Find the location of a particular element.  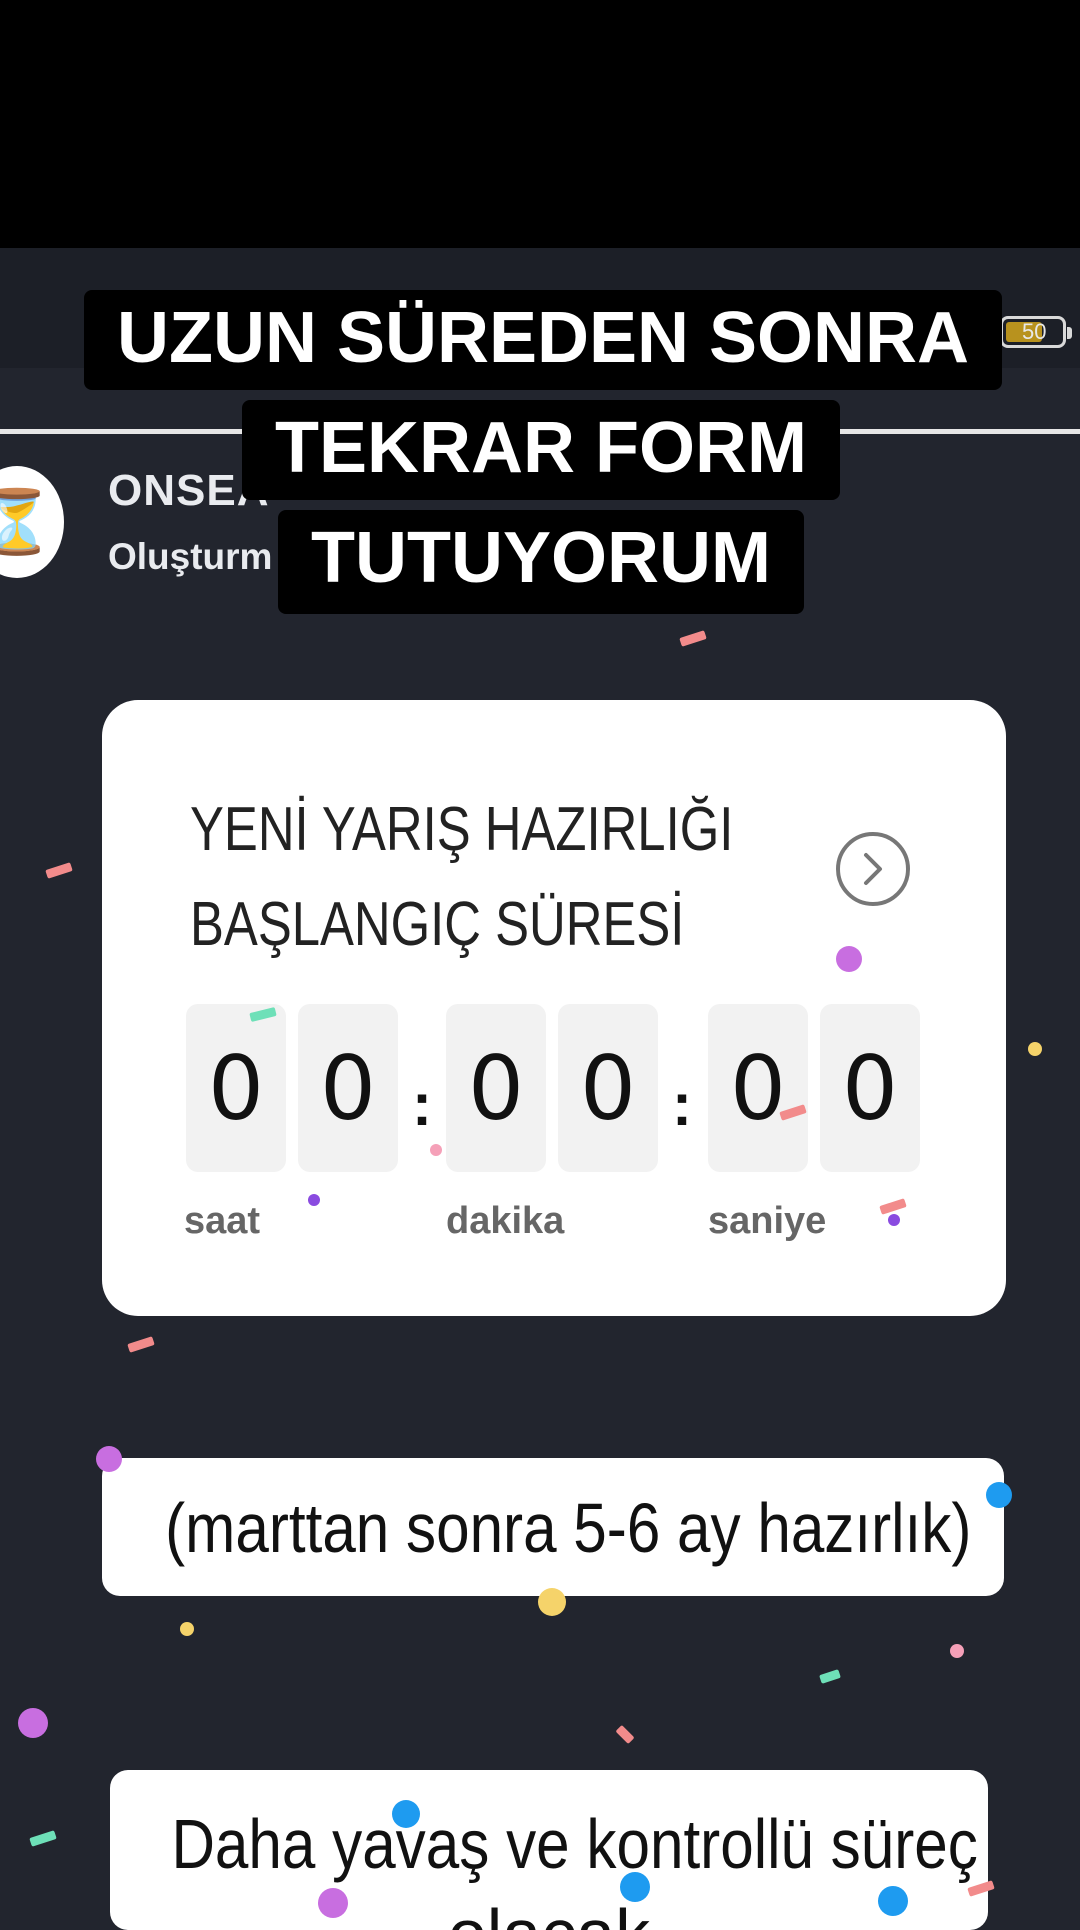

account-subtitle: Oluşturm is located at coordinates (190, 556).